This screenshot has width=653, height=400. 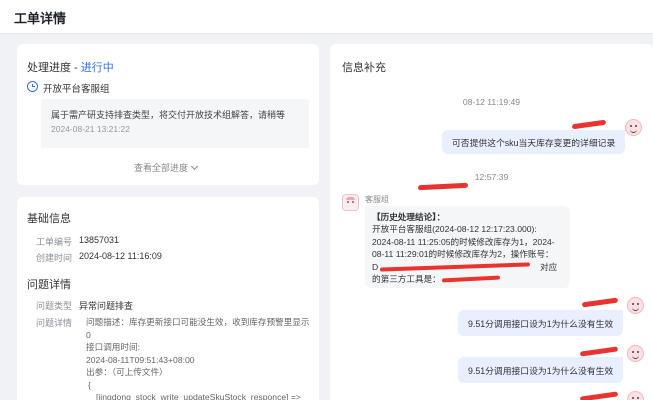 I want to click on progress-header: 处理进度 - 进行中, so click(x=70, y=67).